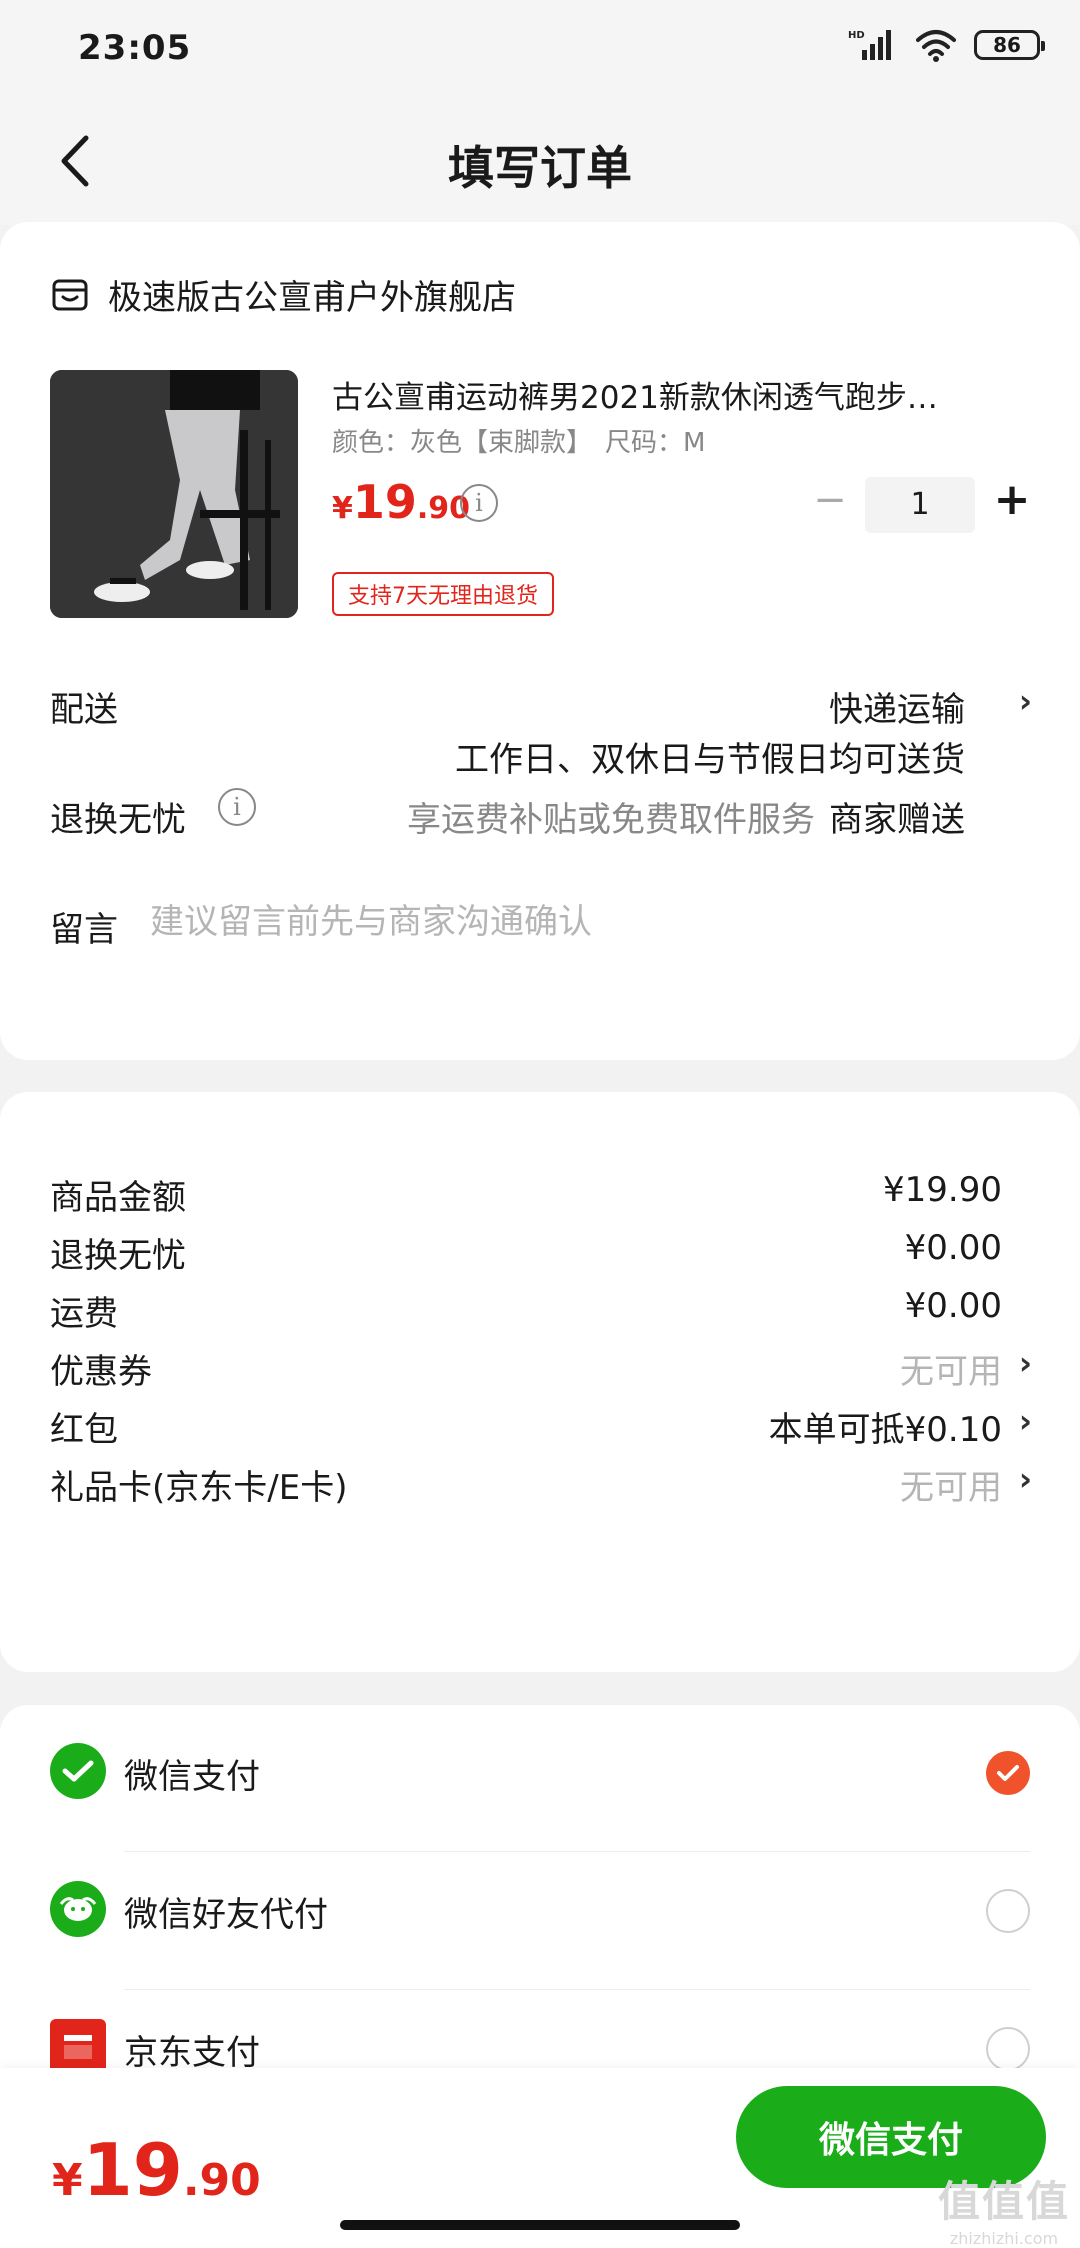  What do you see at coordinates (401, 502) in the screenshot?
I see `product-price: ¥ 19 .90` at bounding box center [401, 502].